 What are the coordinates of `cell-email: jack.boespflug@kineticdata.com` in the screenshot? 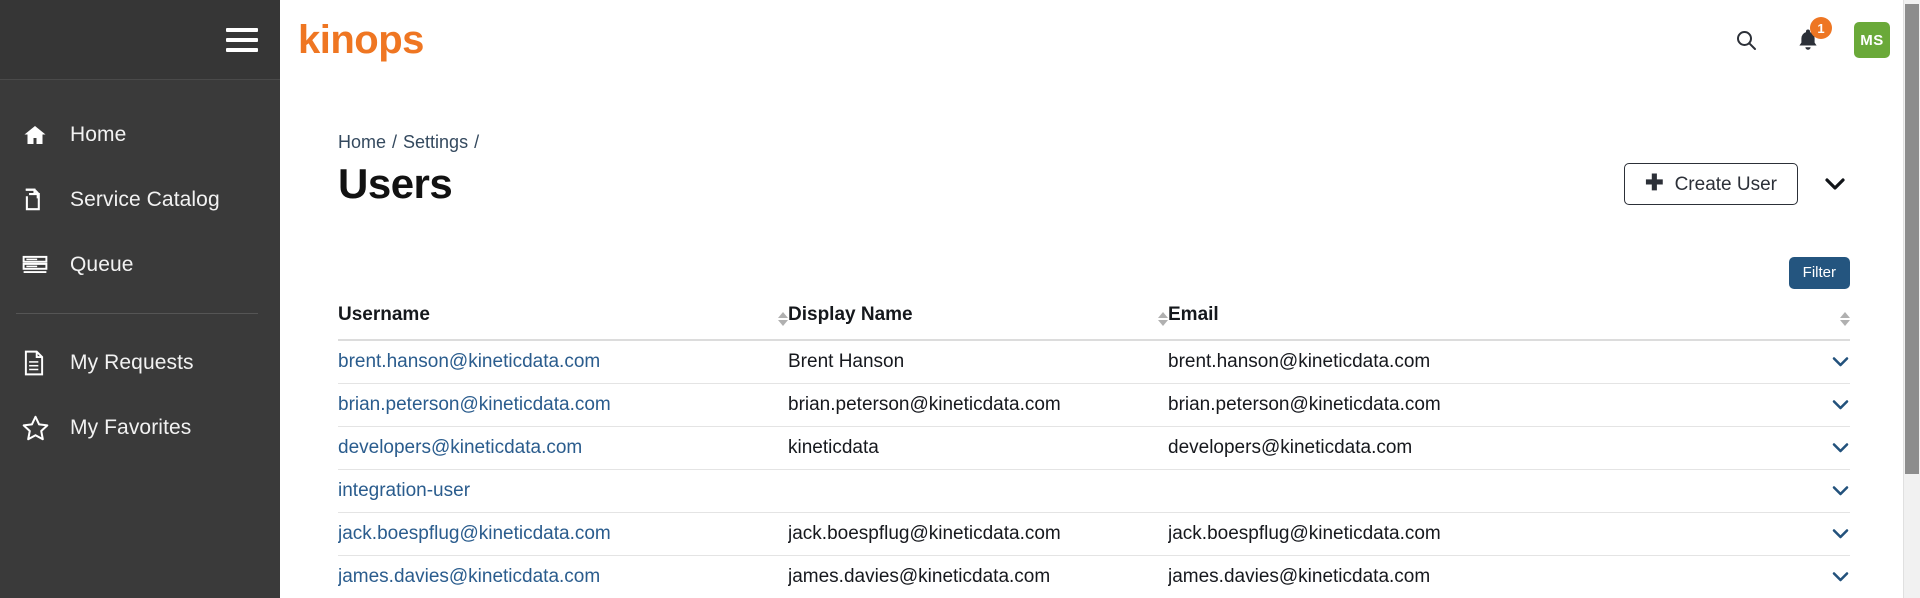 It's located at (1486, 534).